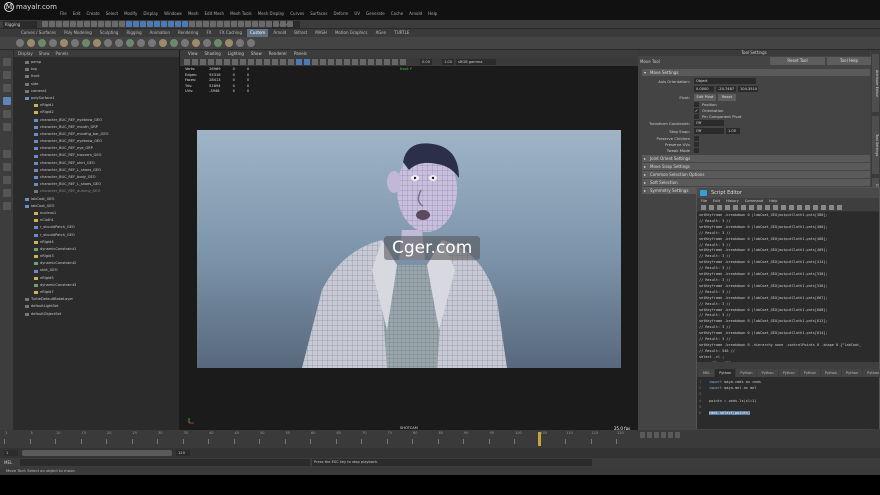  I want to click on outliner-item: nRigid2, so click(96, 112).